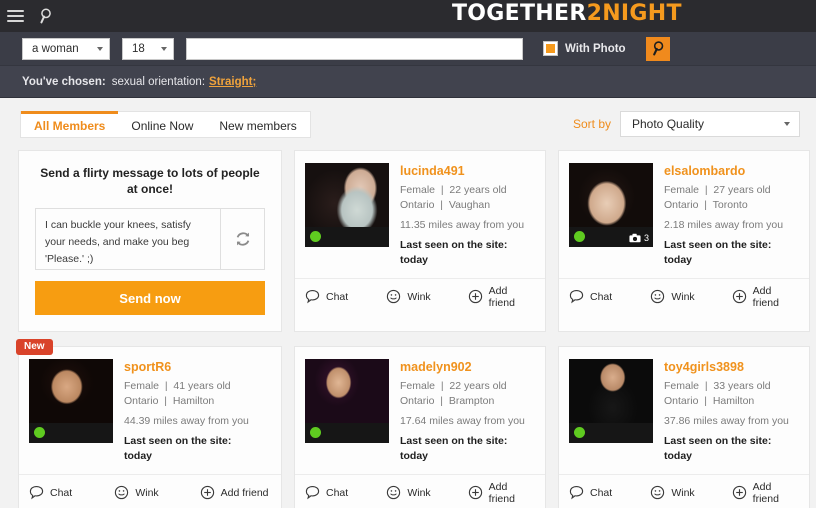 The image size is (816, 508). What do you see at coordinates (197, 367) in the screenshot?
I see `profile-username-link: sportR6` at bounding box center [197, 367].